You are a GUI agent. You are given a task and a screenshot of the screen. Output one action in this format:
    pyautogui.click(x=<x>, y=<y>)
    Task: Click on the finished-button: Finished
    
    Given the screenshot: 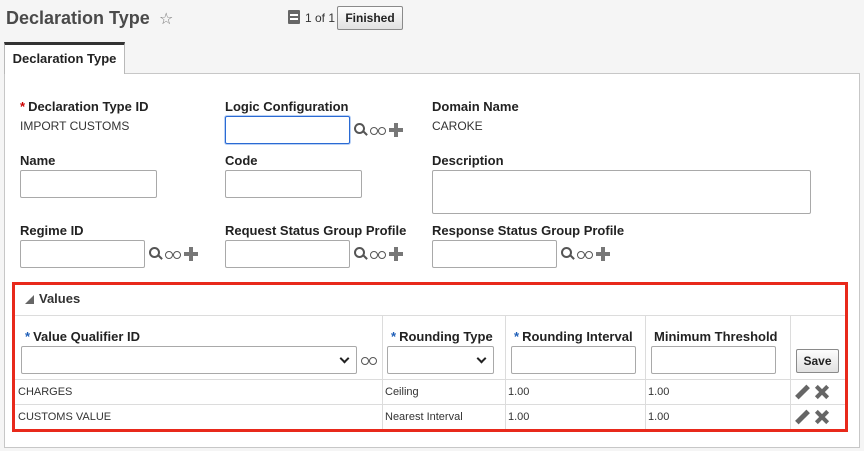 What is the action you would take?
    pyautogui.click(x=370, y=18)
    